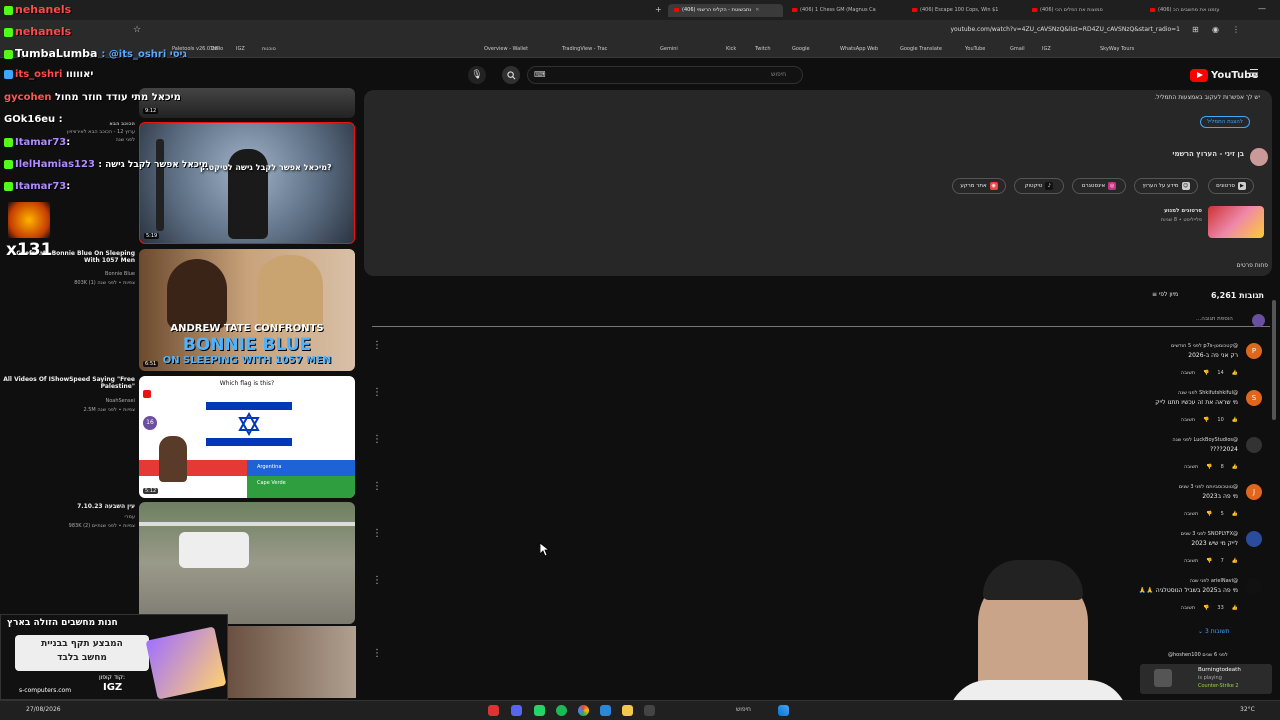  Describe the element at coordinates (859, 49) in the screenshot. I see `bookmark: WhatsApp Web` at that location.